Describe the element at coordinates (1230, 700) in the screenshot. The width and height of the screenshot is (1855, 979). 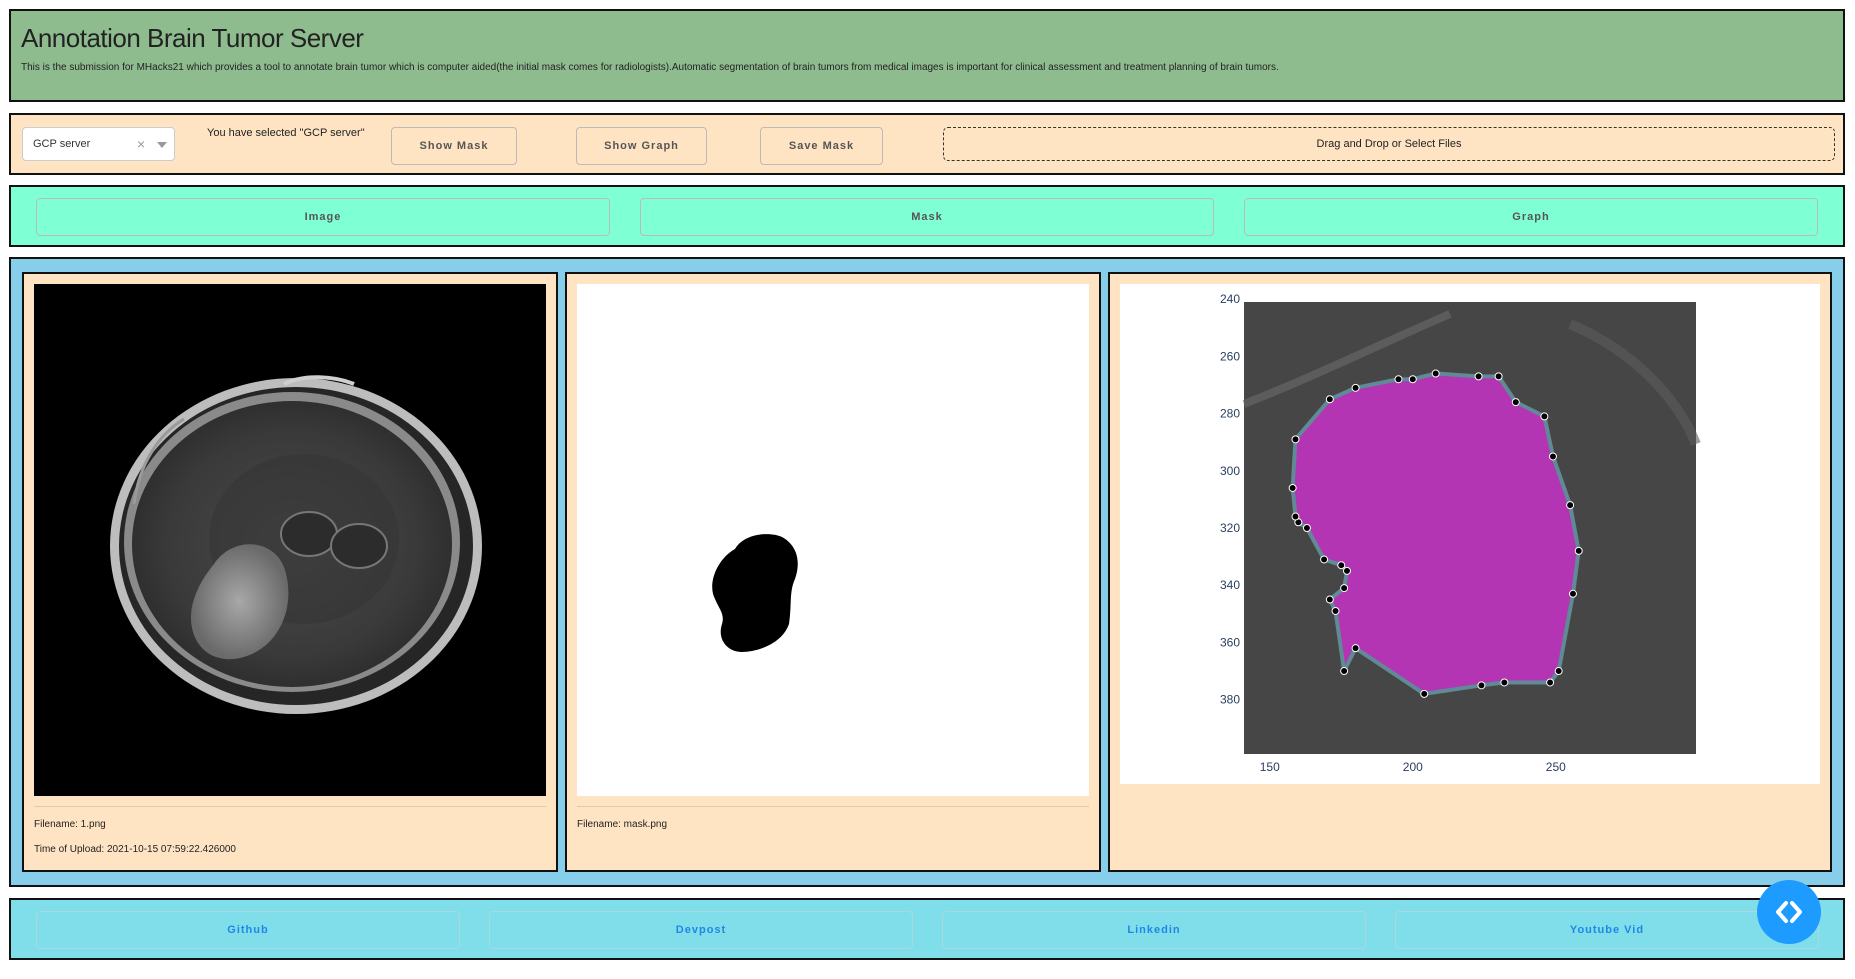
I see `y-tick-label: 380` at that location.